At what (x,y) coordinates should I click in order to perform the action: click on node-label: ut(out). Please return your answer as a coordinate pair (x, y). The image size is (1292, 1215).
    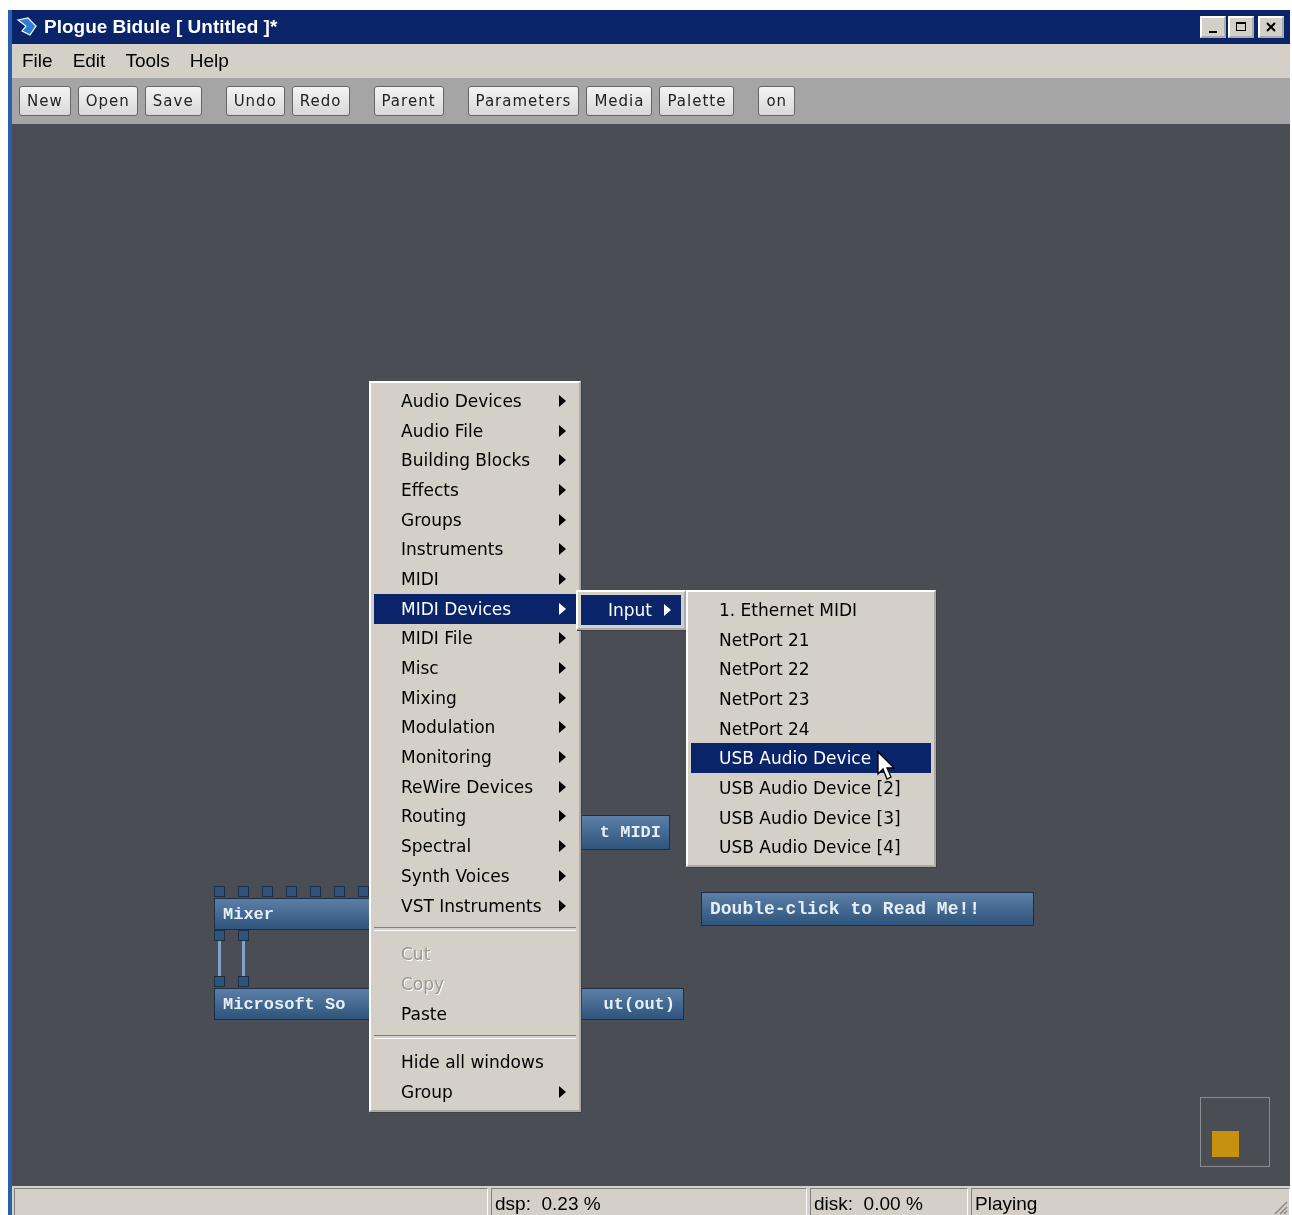
    Looking at the image, I should click on (639, 1004).